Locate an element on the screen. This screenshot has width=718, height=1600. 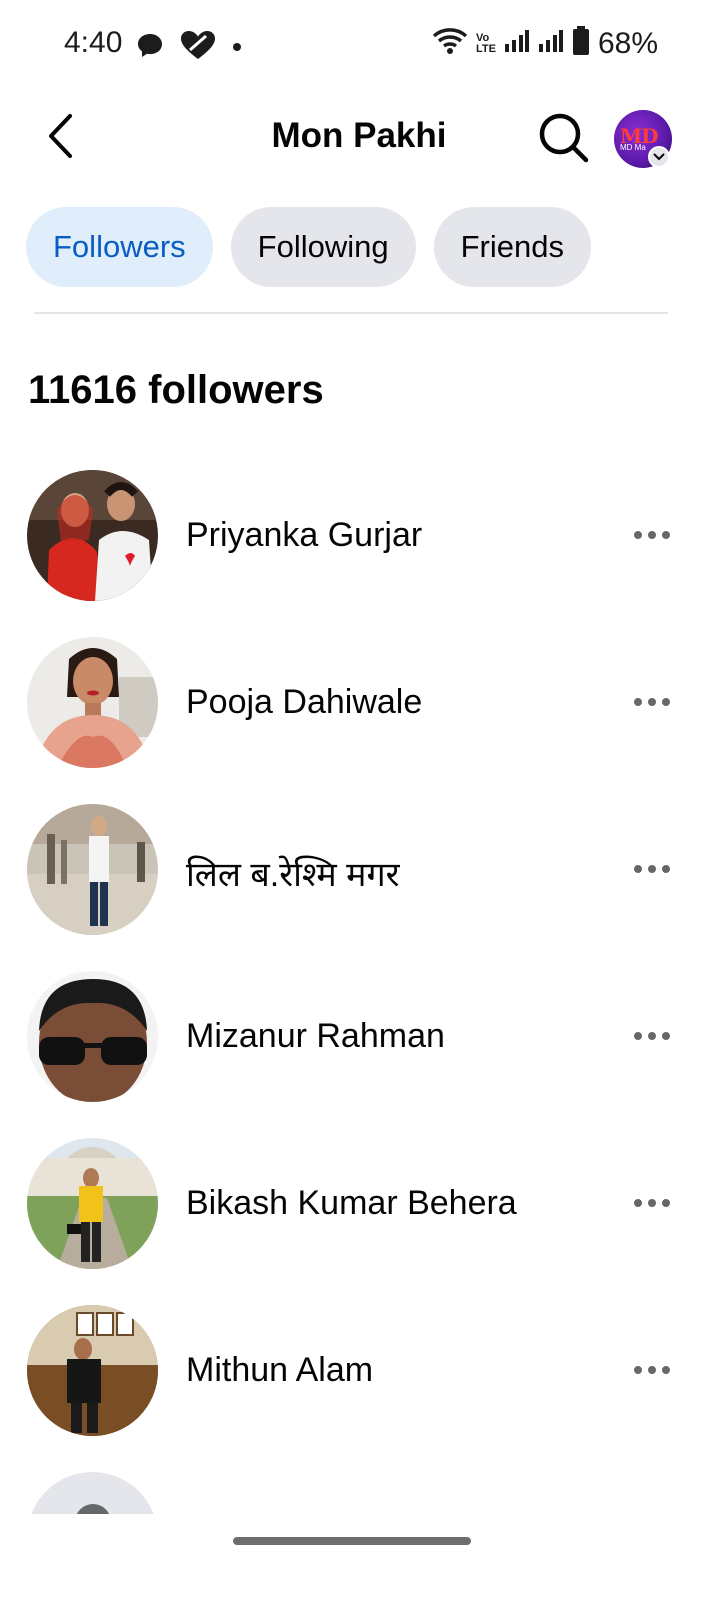
list-item: Priyanka Gurjar is located at coordinates (359, 551).